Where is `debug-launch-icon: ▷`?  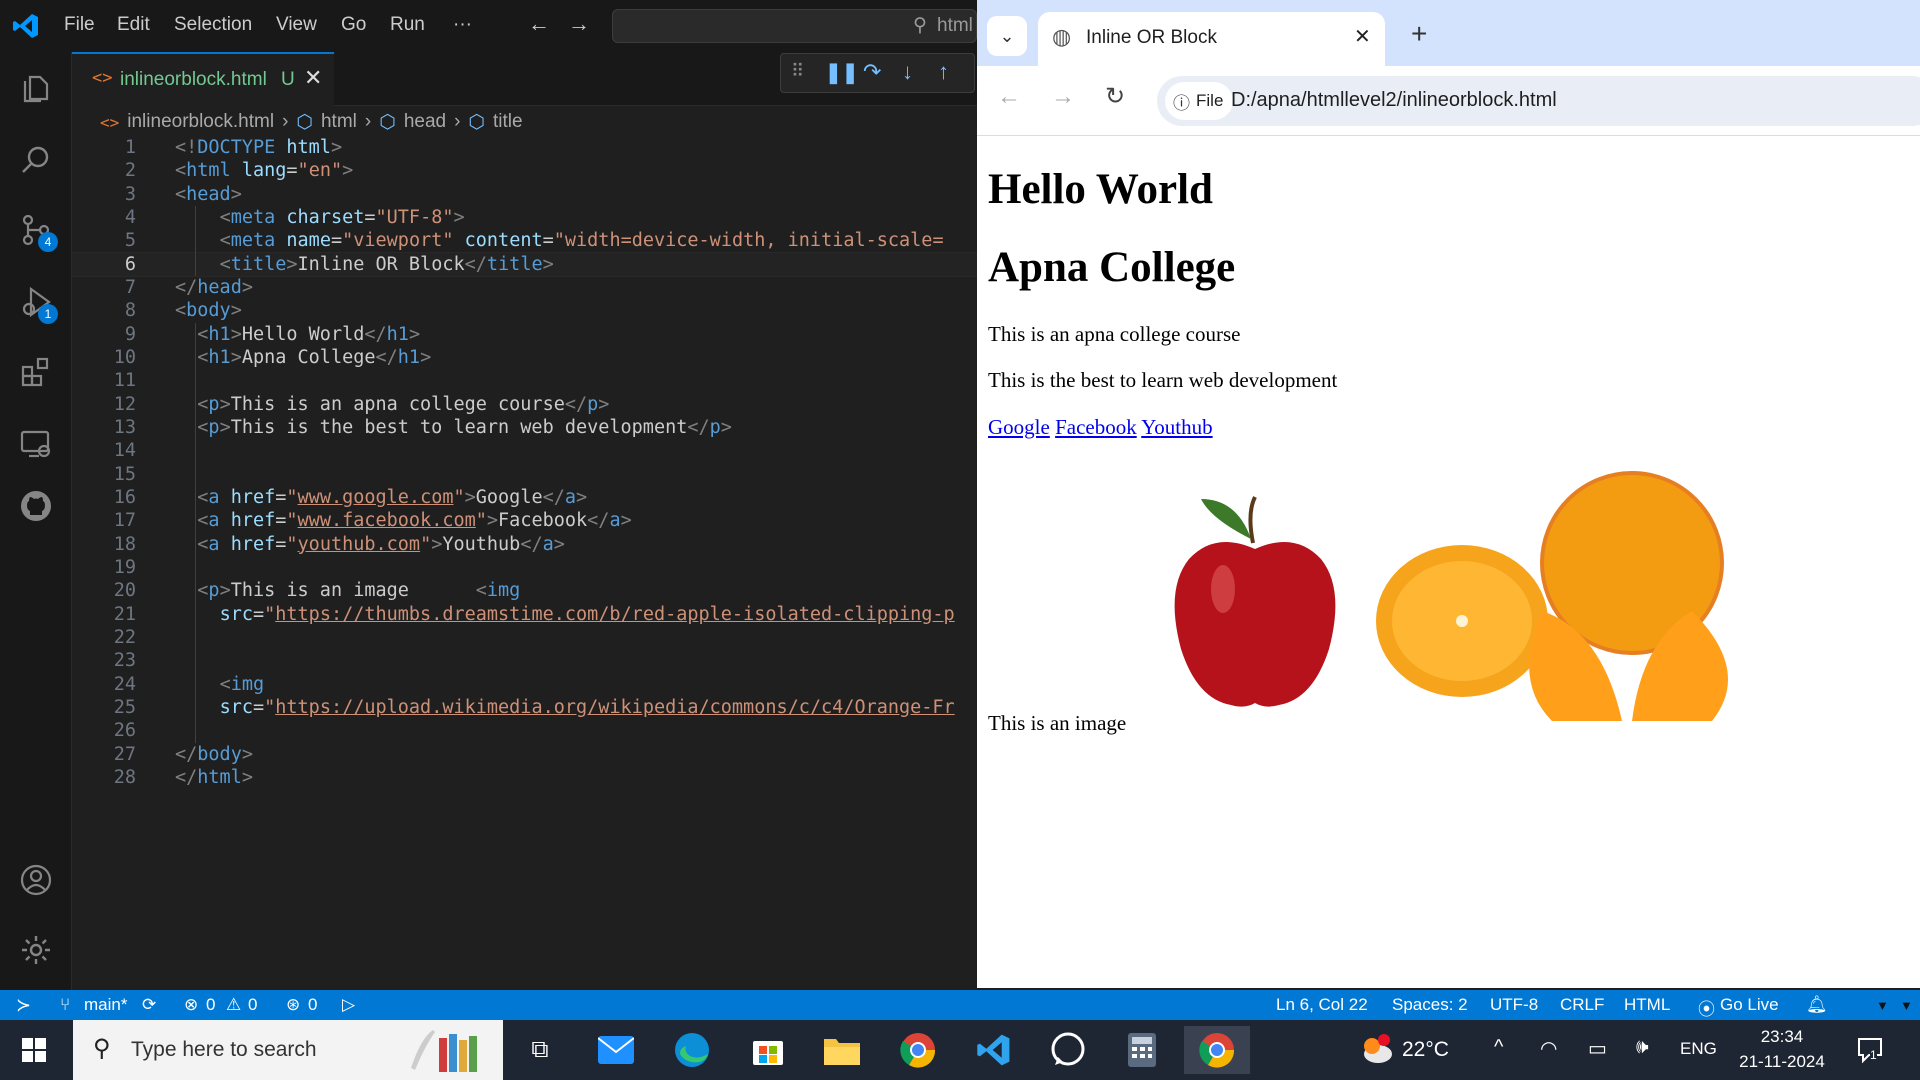
debug-launch-icon: ▷ is located at coordinates (348, 1005).